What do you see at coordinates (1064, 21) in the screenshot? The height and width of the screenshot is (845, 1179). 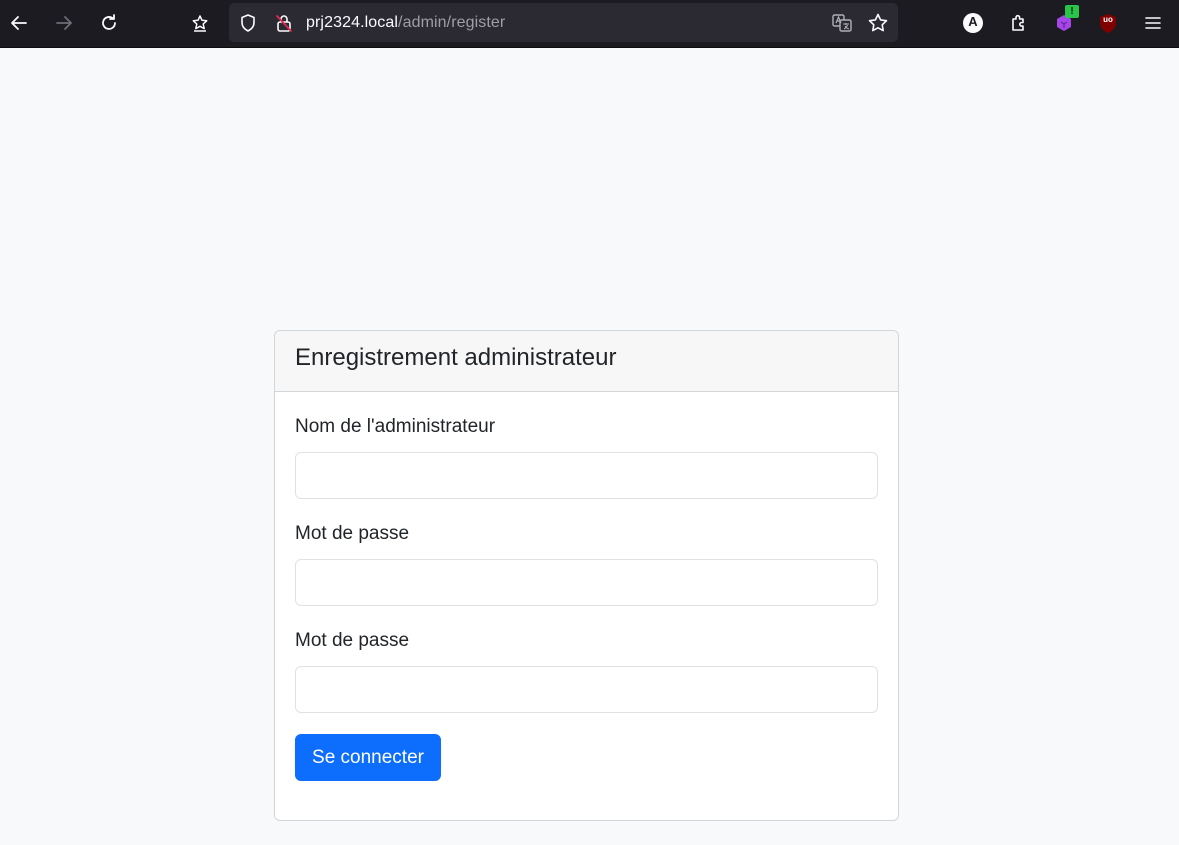 I see `extension-dev-button: !` at bounding box center [1064, 21].